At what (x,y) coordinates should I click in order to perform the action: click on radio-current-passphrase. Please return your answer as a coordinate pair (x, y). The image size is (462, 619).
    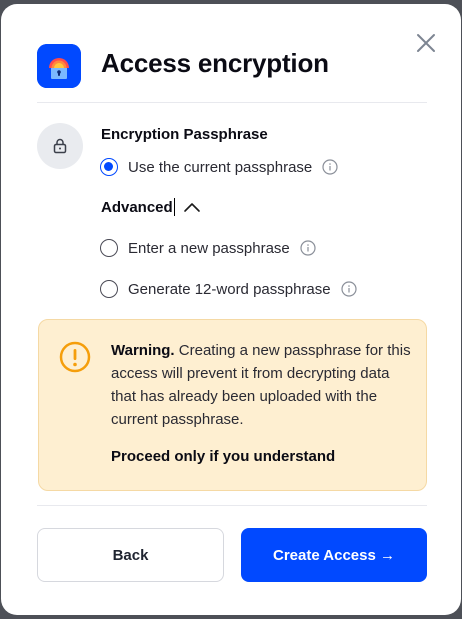
    Looking at the image, I should click on (109, 167).